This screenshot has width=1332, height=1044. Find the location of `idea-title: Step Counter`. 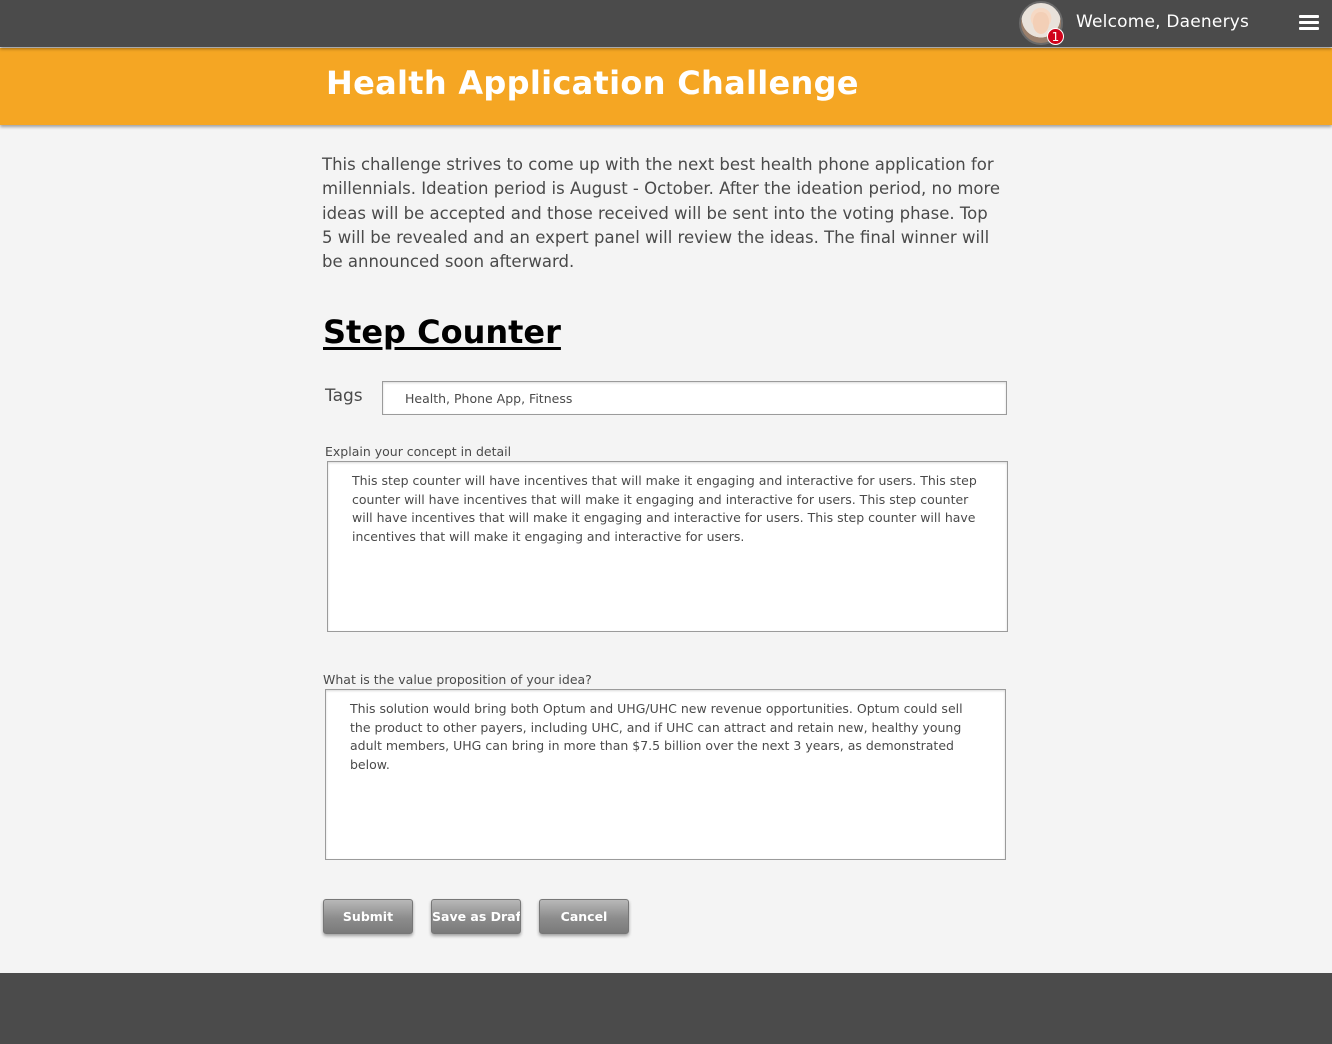

idea-title: Step Counter is located at coordinates (442, 332).